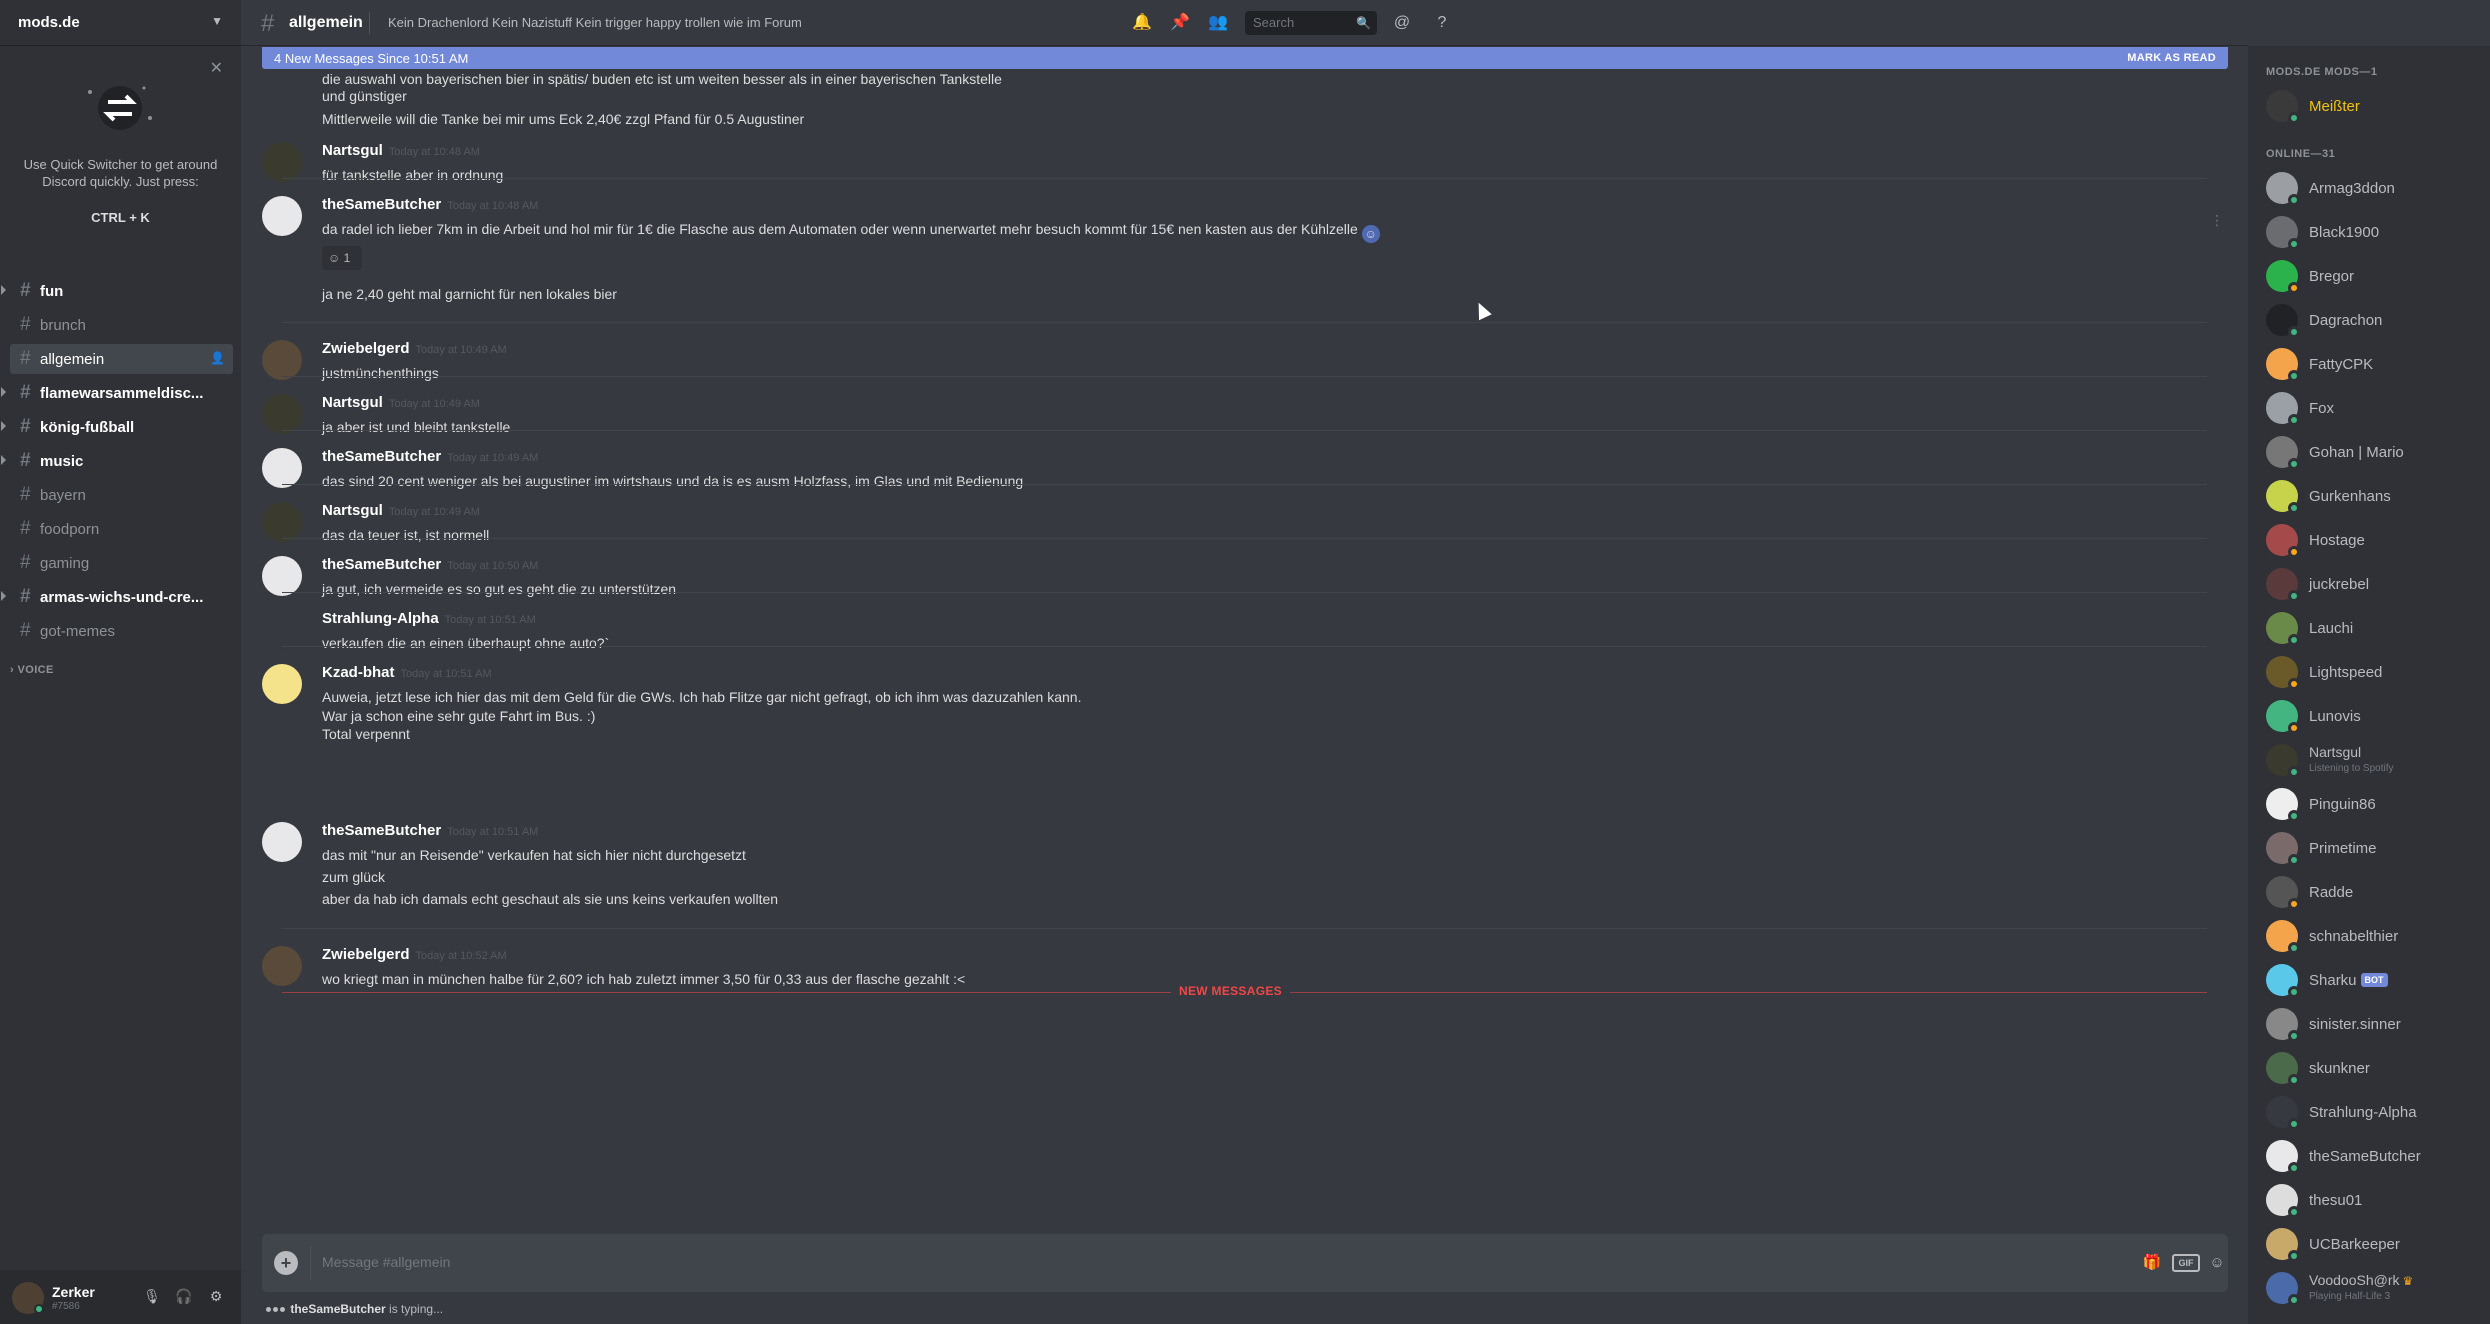 The width and height of the screenshot is (2490, 1324). Describe the element at coordinates (121, 325) in the screenshot. I see `sidebar-item-brunch: # brunch` at that location.